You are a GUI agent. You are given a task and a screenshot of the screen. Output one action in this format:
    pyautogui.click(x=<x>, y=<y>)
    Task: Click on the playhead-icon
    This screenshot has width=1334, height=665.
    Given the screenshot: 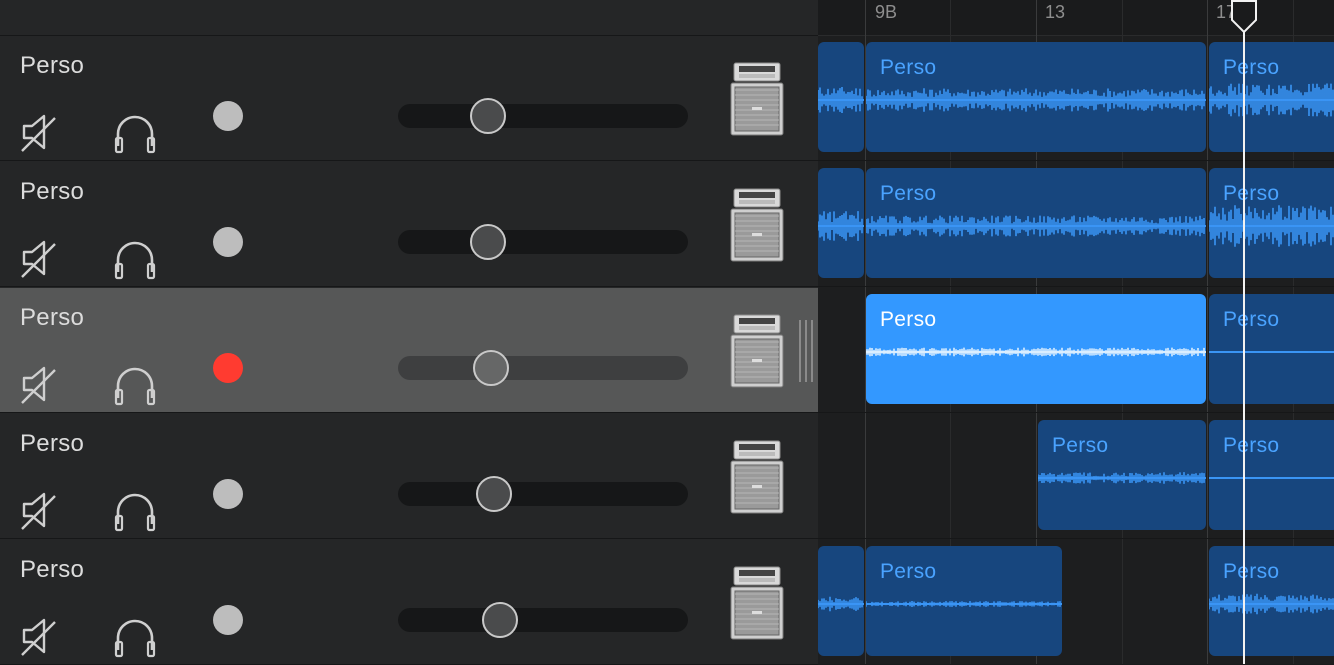 What is the action you would take?
    pyautogui.click(x=1244, y=17)
    